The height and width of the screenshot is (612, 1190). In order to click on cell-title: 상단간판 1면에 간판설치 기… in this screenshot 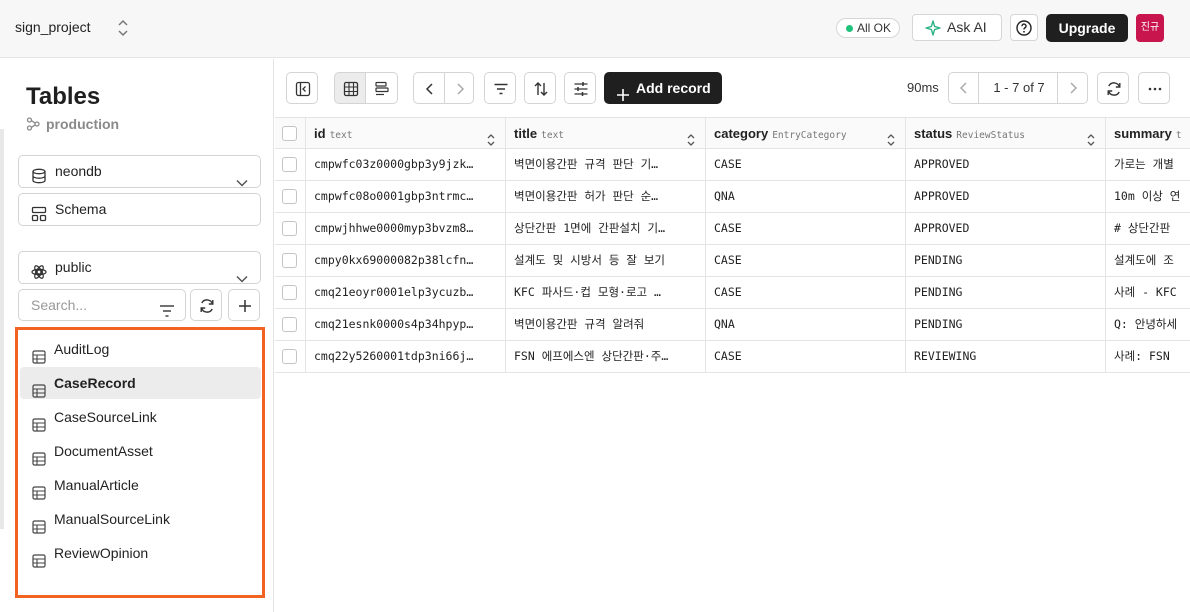, I will do `click(606, 228)`.